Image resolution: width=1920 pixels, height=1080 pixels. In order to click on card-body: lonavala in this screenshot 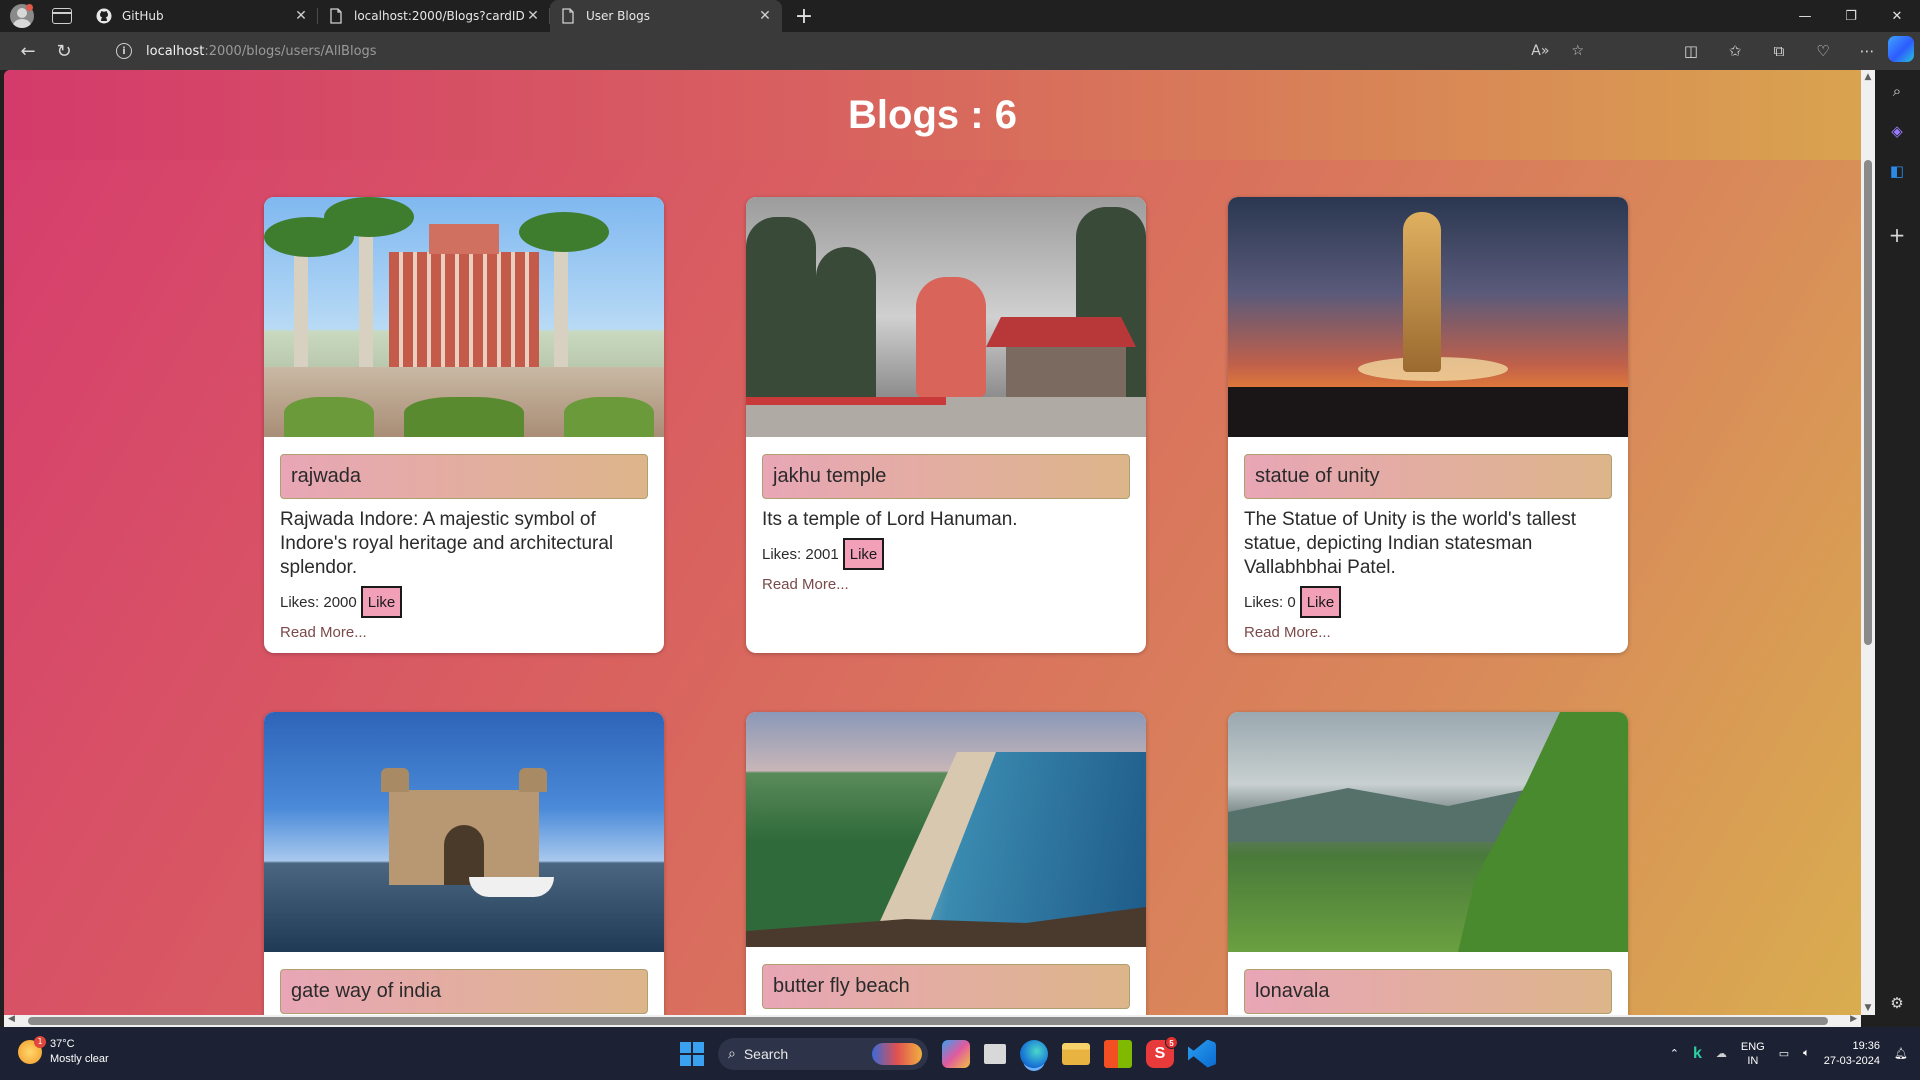, I will do `click(1428, 983)`.